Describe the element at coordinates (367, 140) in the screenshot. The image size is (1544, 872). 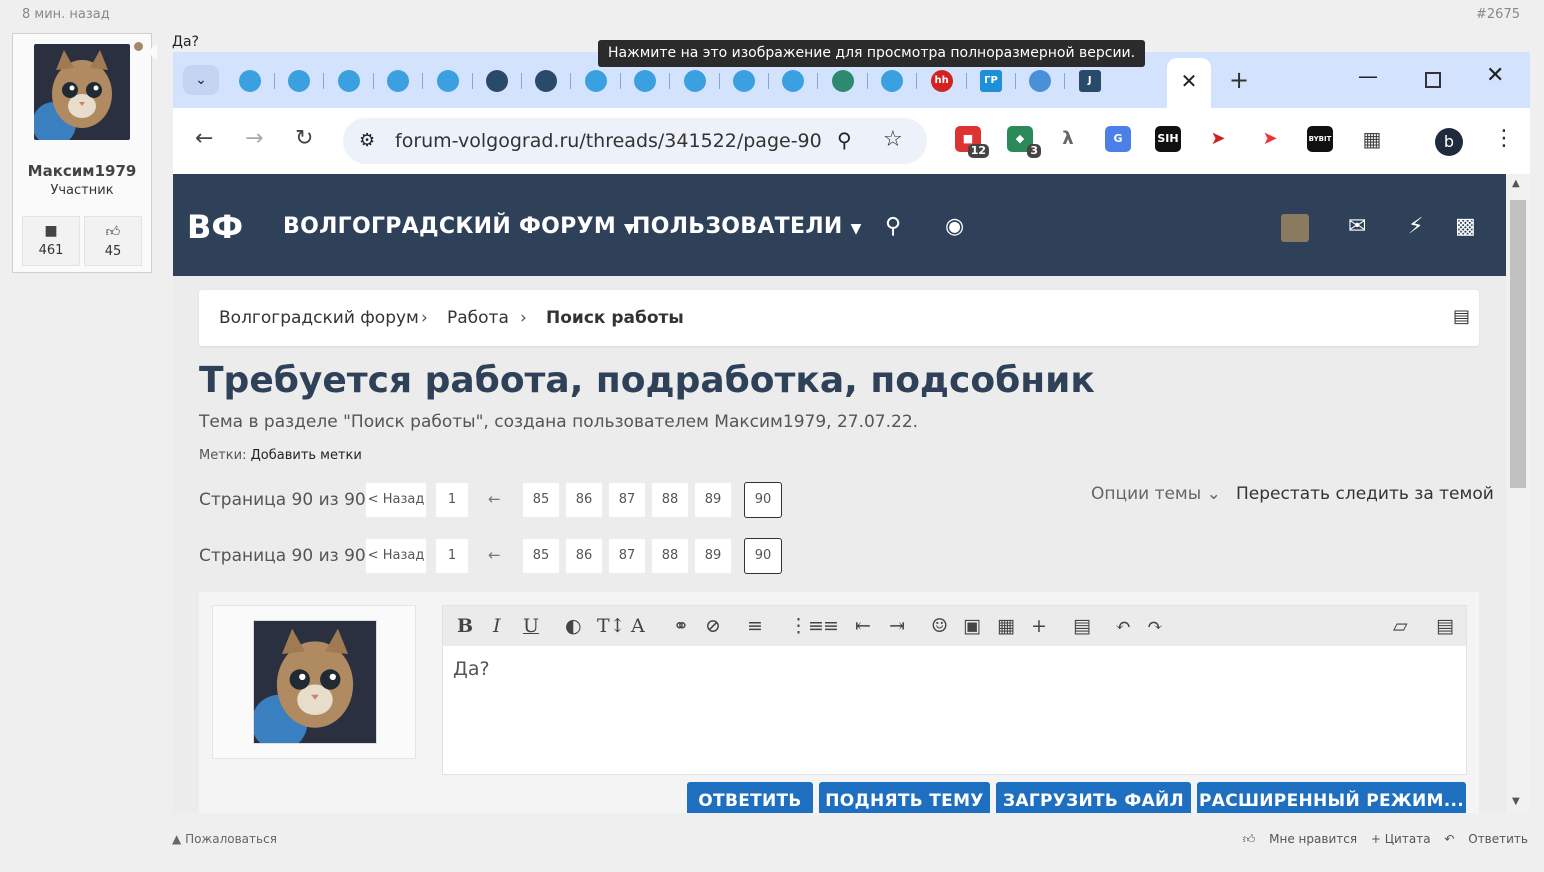
I see `site-info-icon: ⚙` at that location.